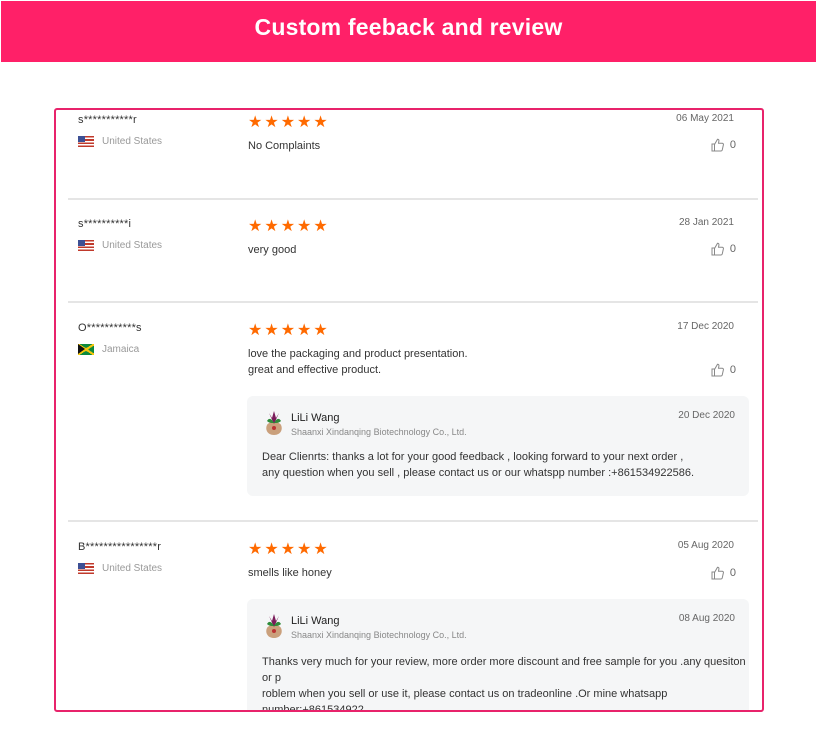  What do you see at coordinates (272, 250) in the screenshot?
I see `review-comment: very good` at bounding box center [272, 250].